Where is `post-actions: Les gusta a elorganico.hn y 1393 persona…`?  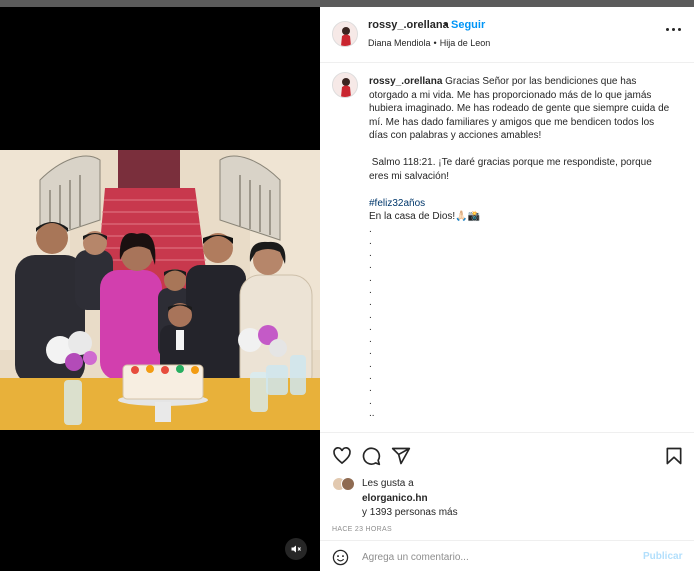 post-actions: Les gusta a elorganico.hn y 1393 persona… is located at coordinates (507, 501).